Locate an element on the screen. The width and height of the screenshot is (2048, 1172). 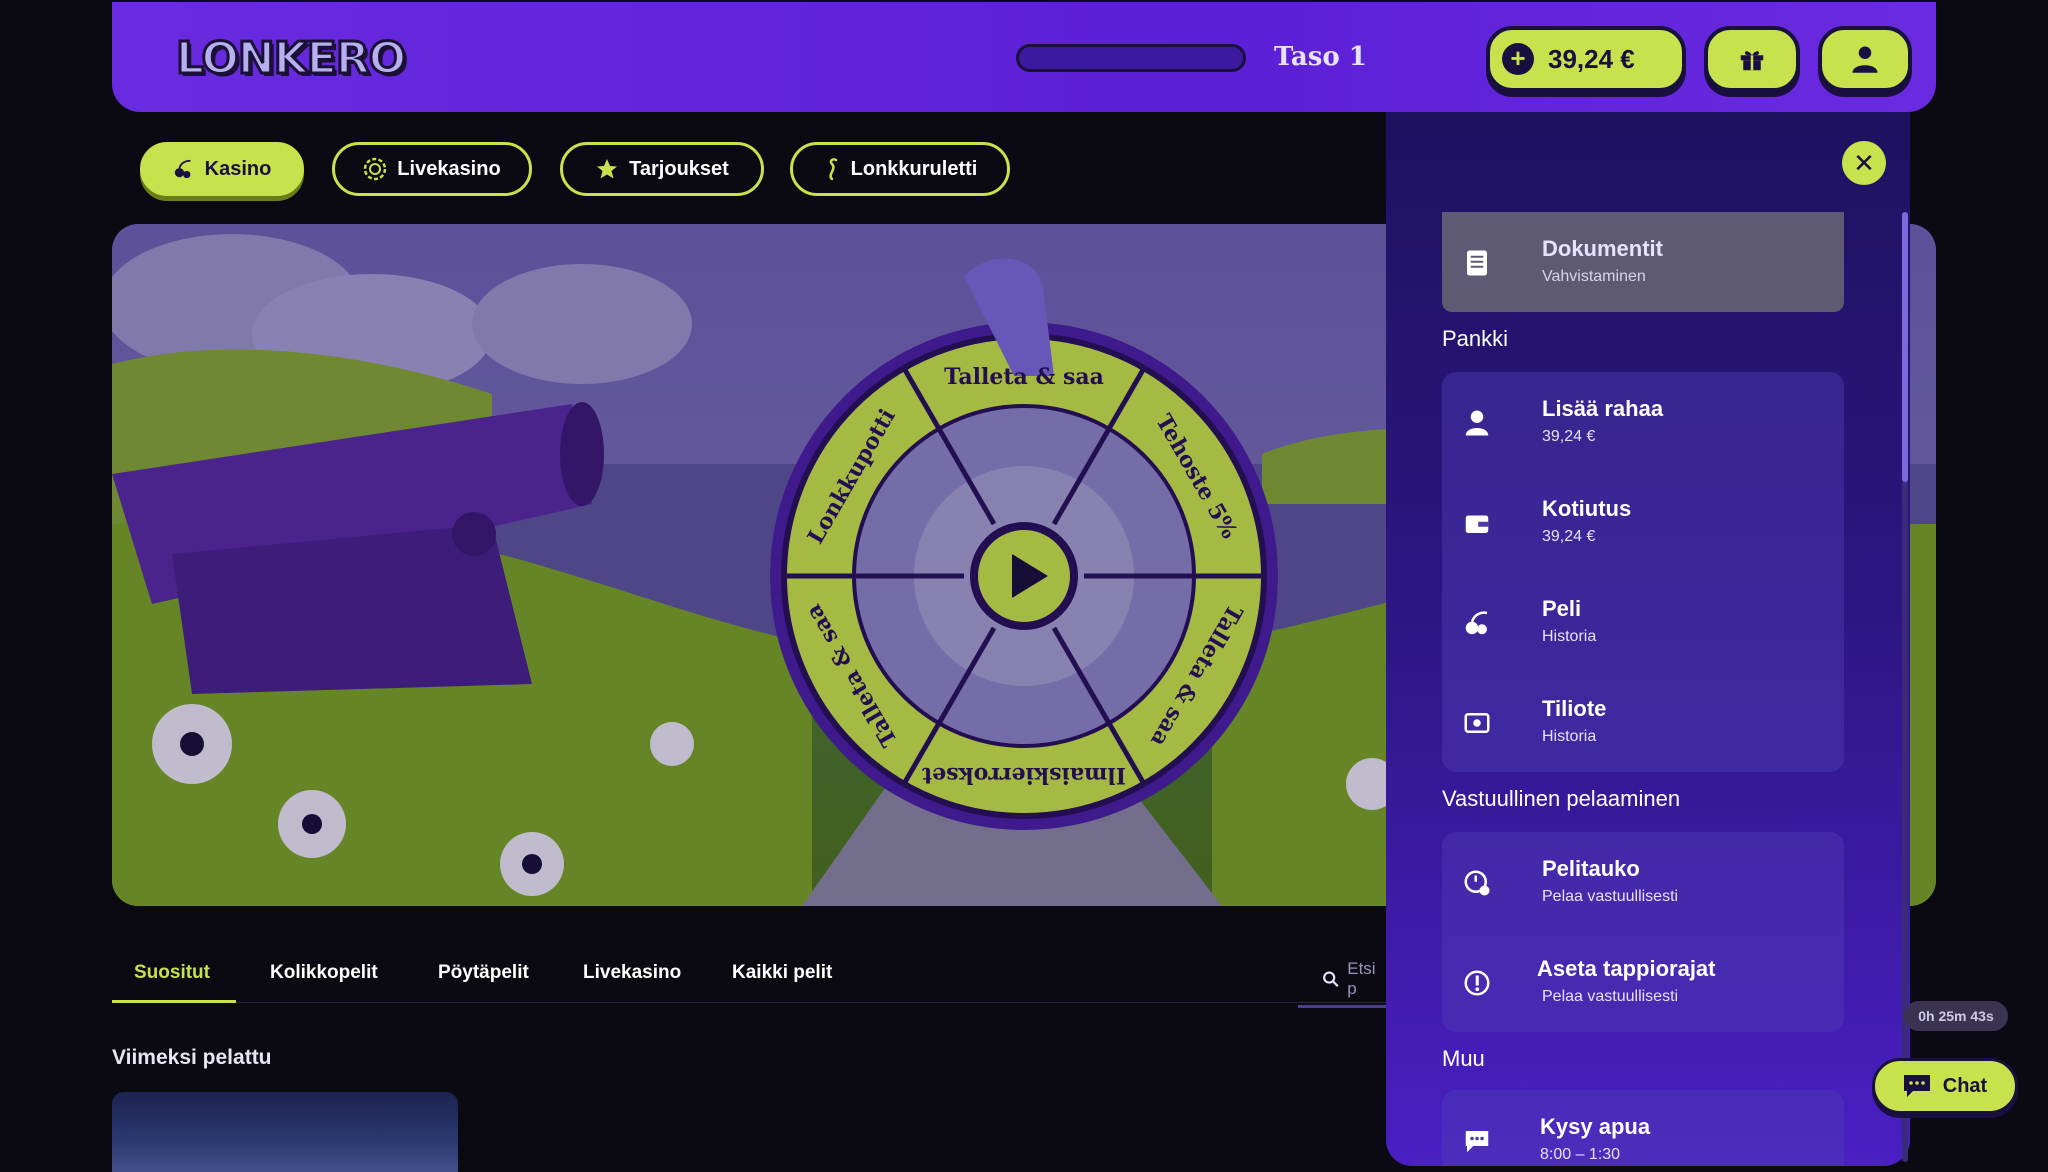
search-placeholder: Etsi p is located at coordinates (1361, 978).